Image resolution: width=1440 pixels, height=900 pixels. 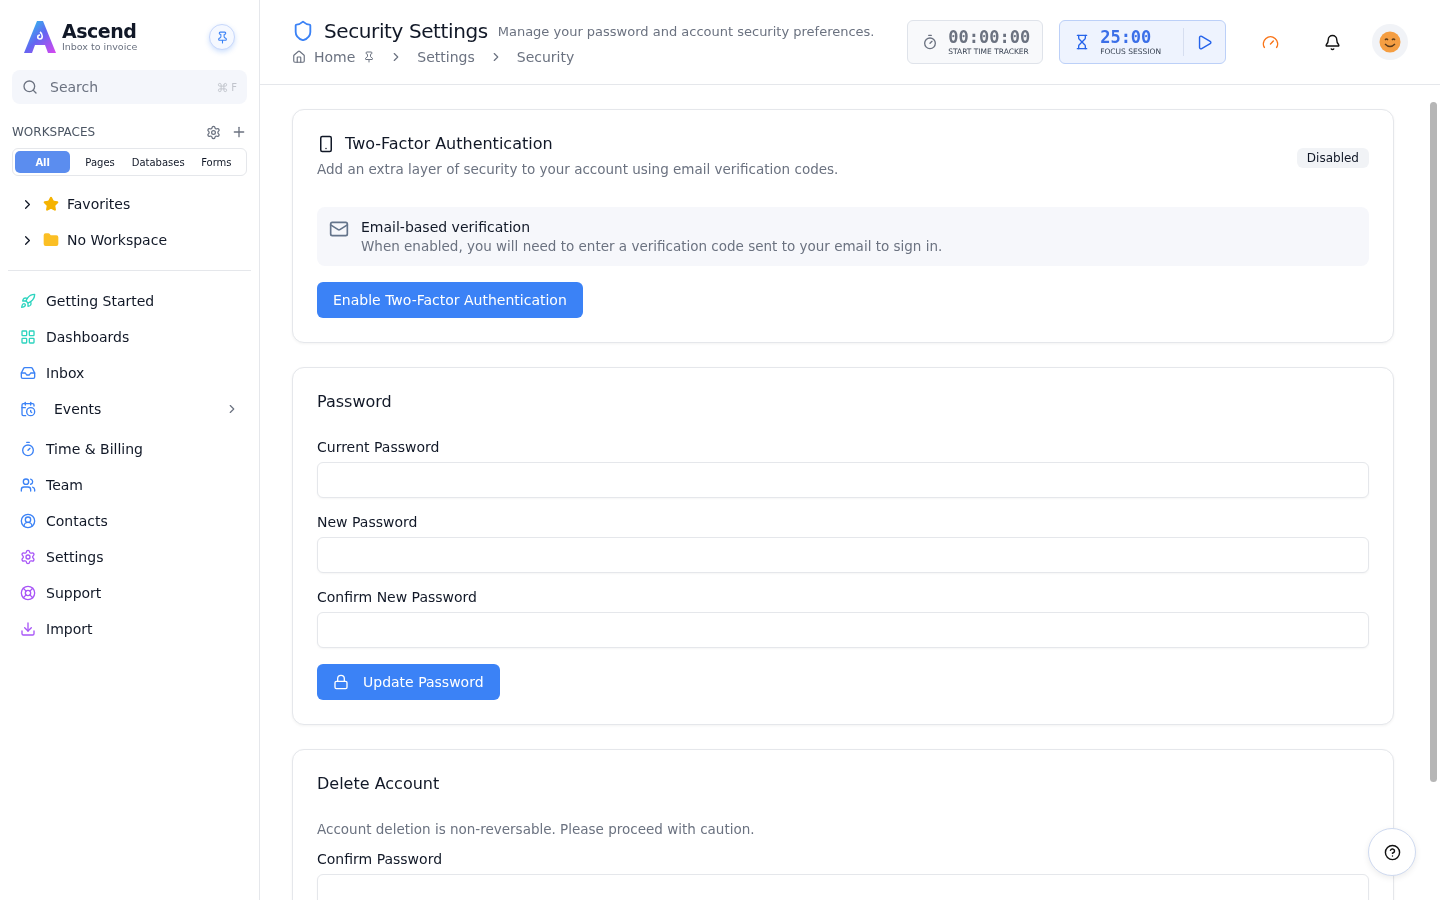 I want to click on filter-tab: Pages, so click(x=100, y=162).